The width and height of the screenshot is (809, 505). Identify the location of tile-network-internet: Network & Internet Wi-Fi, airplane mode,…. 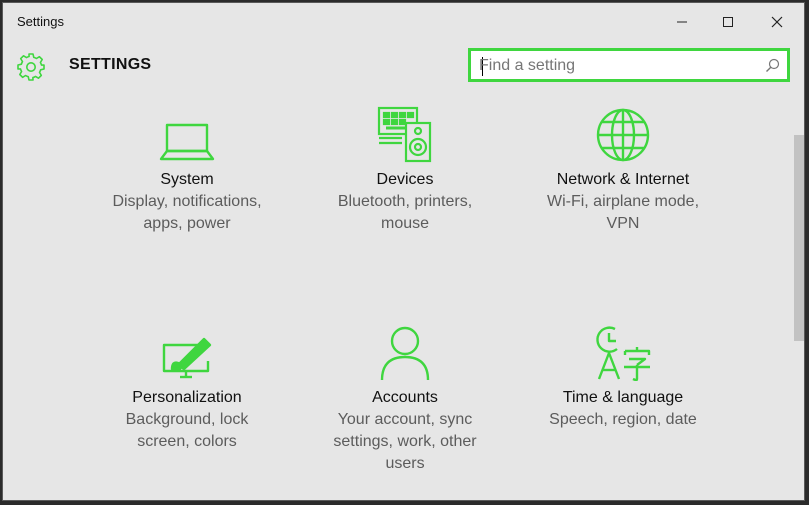
(623, 169).